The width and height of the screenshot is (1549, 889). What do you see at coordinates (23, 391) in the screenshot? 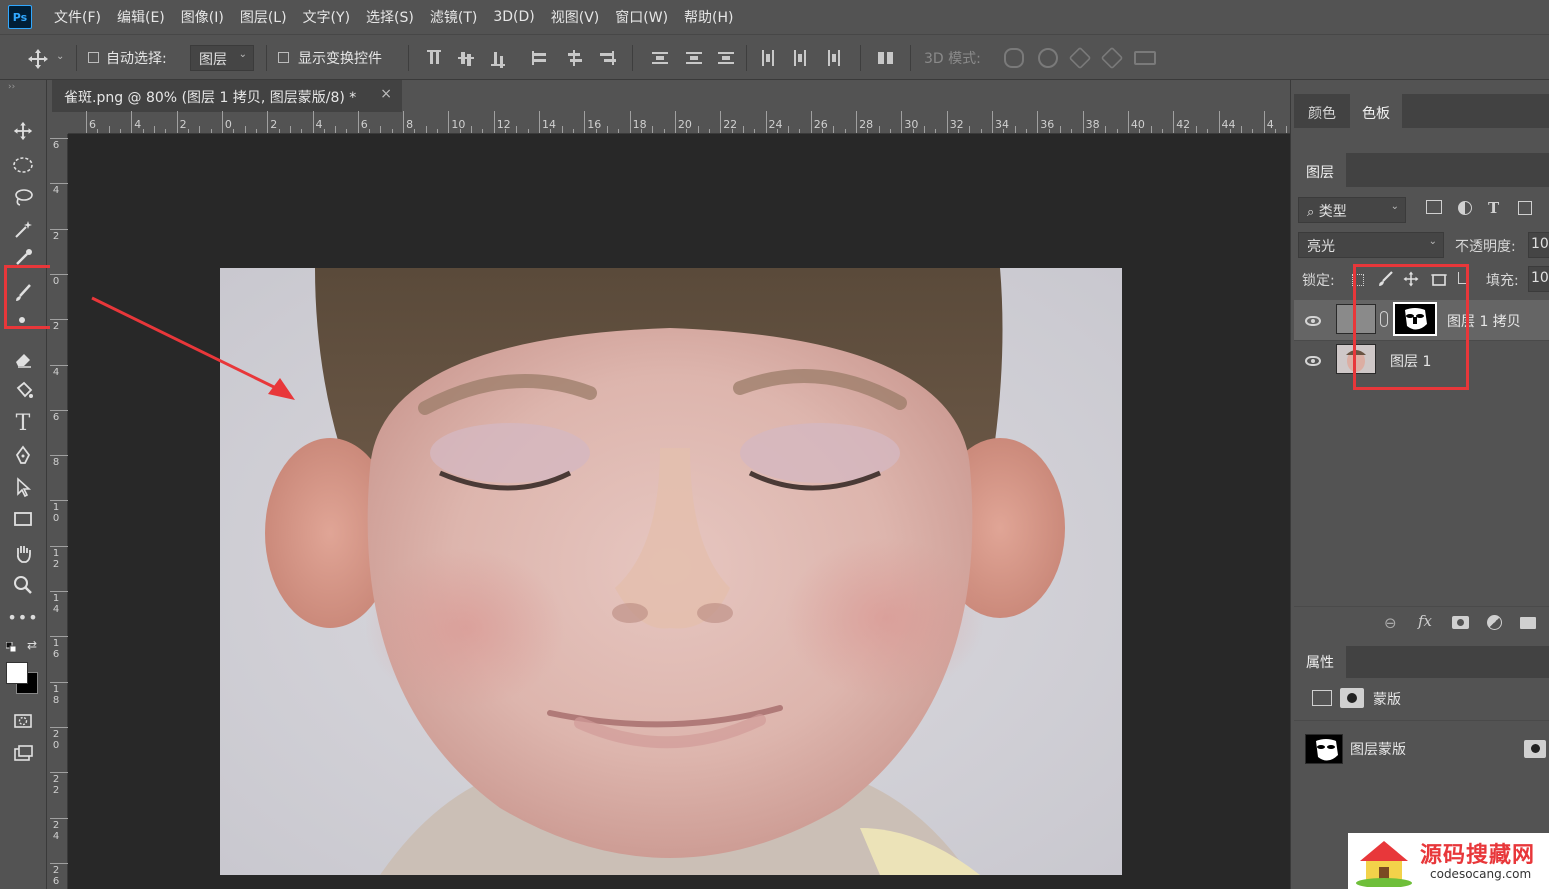
I see `paint-bucket-tool-icon` at bounding box center [23, 391].